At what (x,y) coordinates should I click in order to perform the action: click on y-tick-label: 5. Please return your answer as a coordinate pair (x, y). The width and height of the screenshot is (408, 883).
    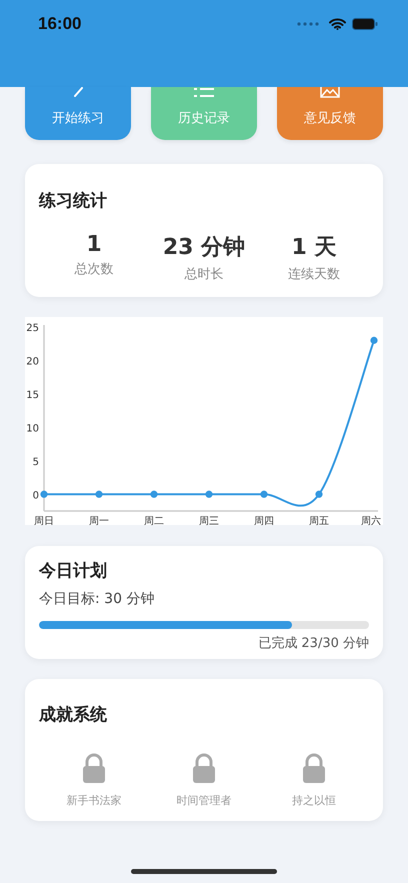
    Looking at the image, I should click on (35, 462).